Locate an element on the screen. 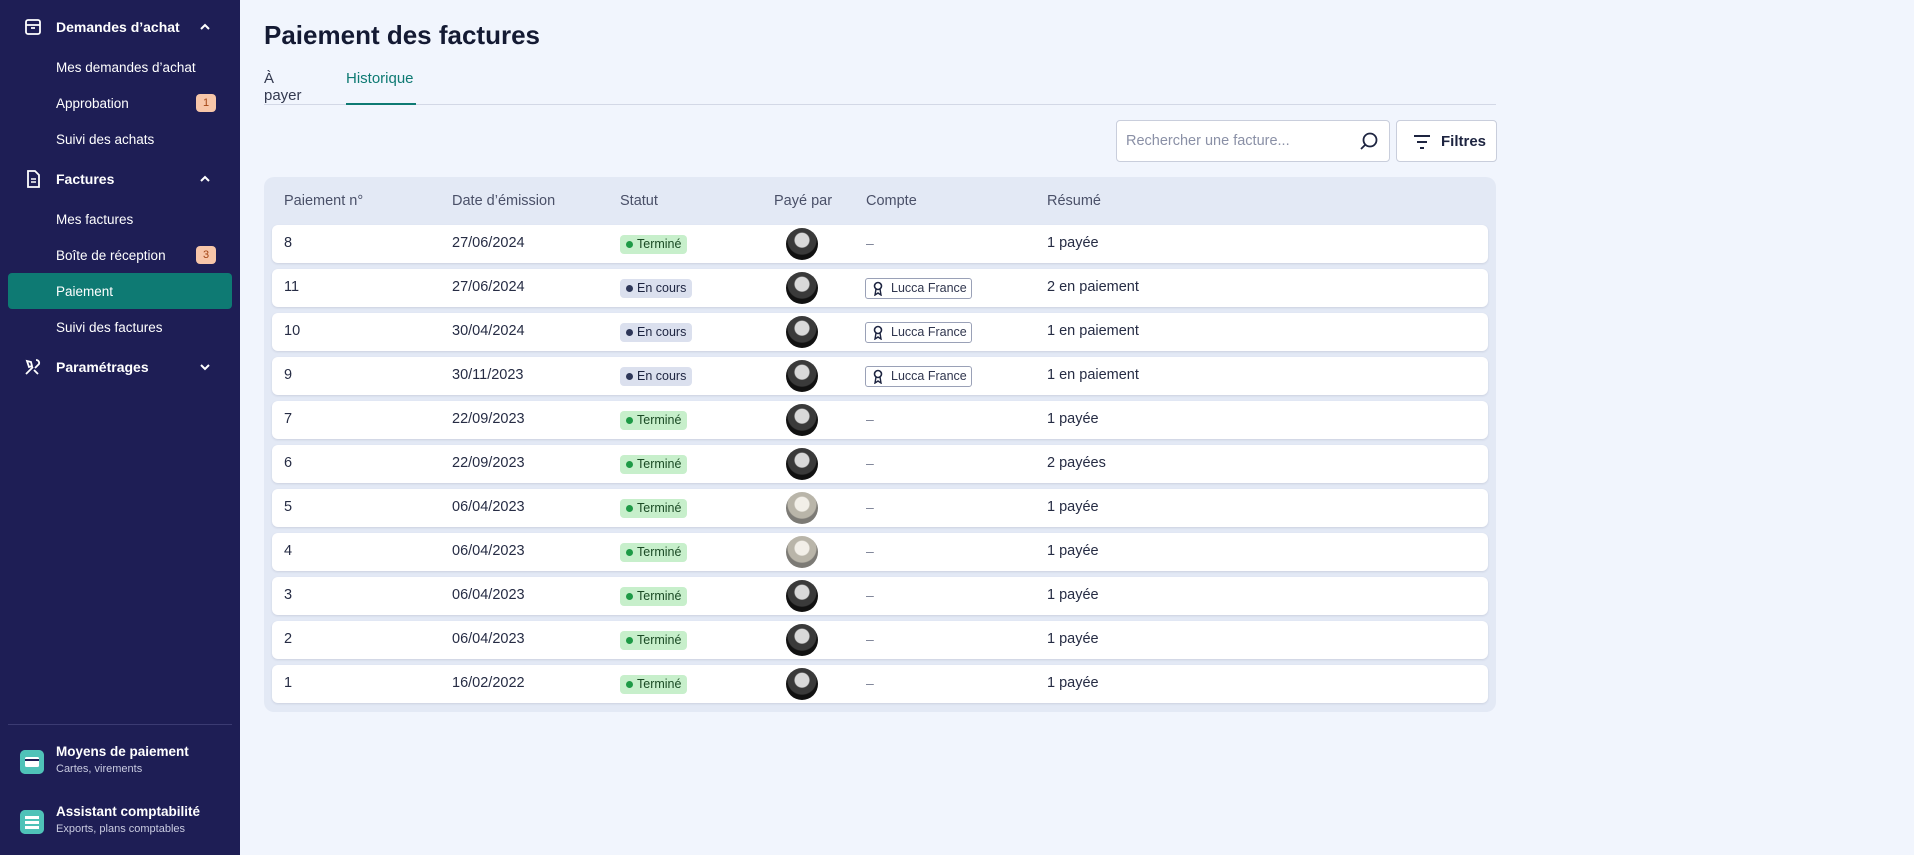 This screenshot has height=855, width=1914. sidebar-item-suivi-achats: Suivi des achats is located at coordinates (120, 139).